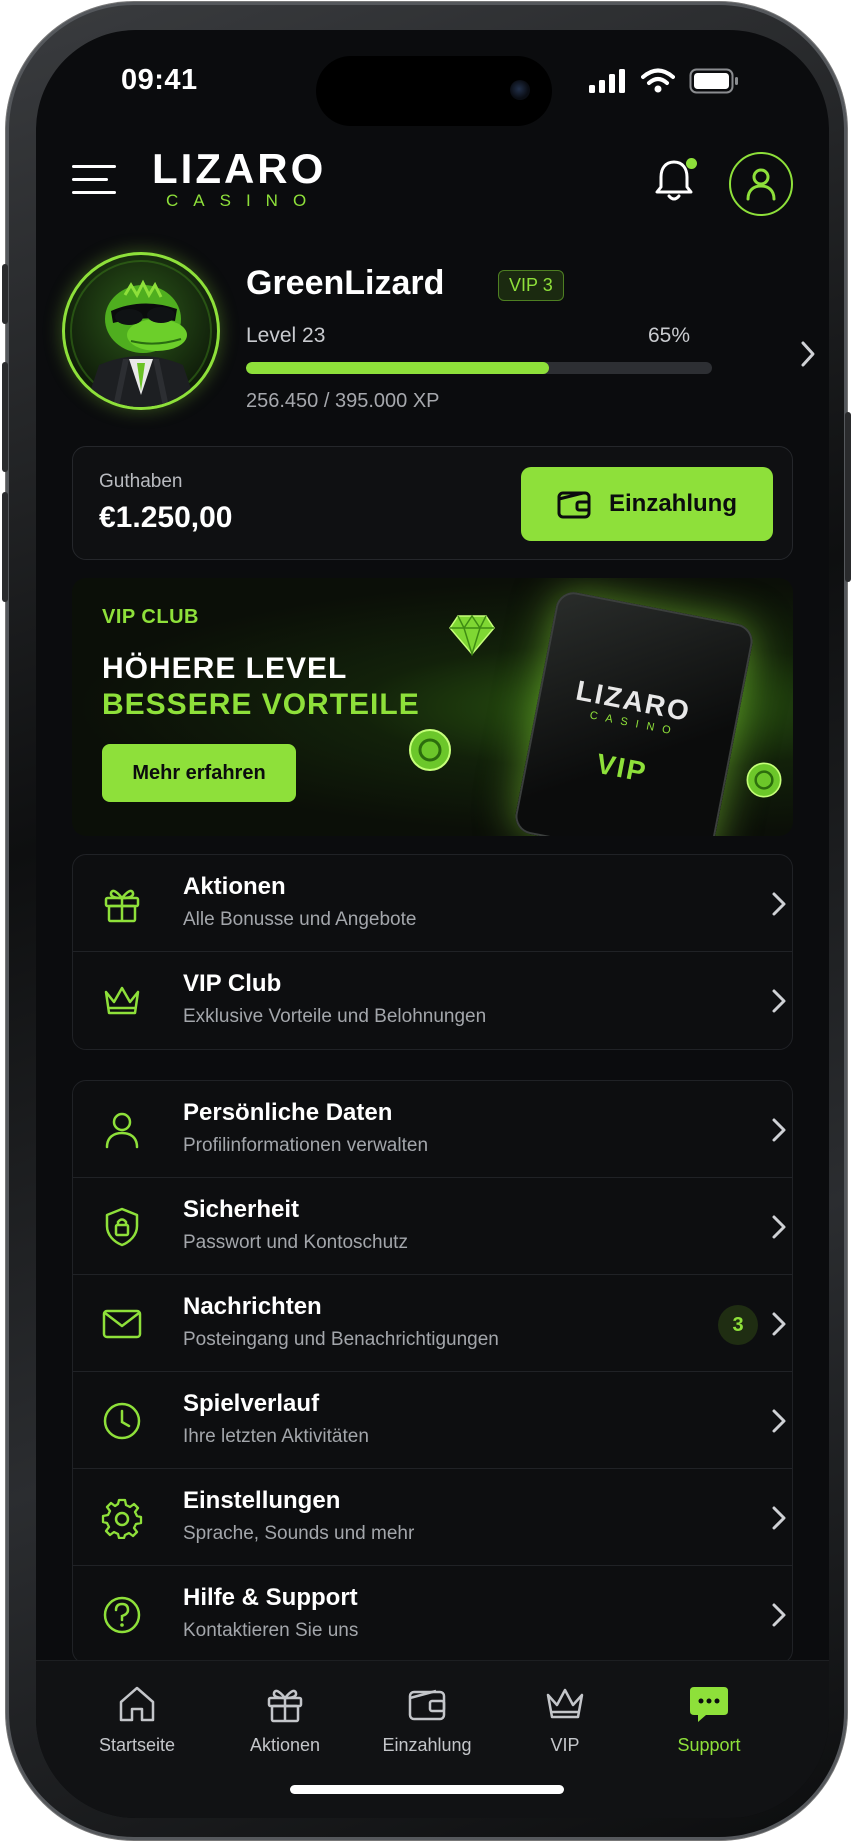 The height and width of the screenshot is (1844, 853). I want to click on tab-support: Support, so click(709, 1719).